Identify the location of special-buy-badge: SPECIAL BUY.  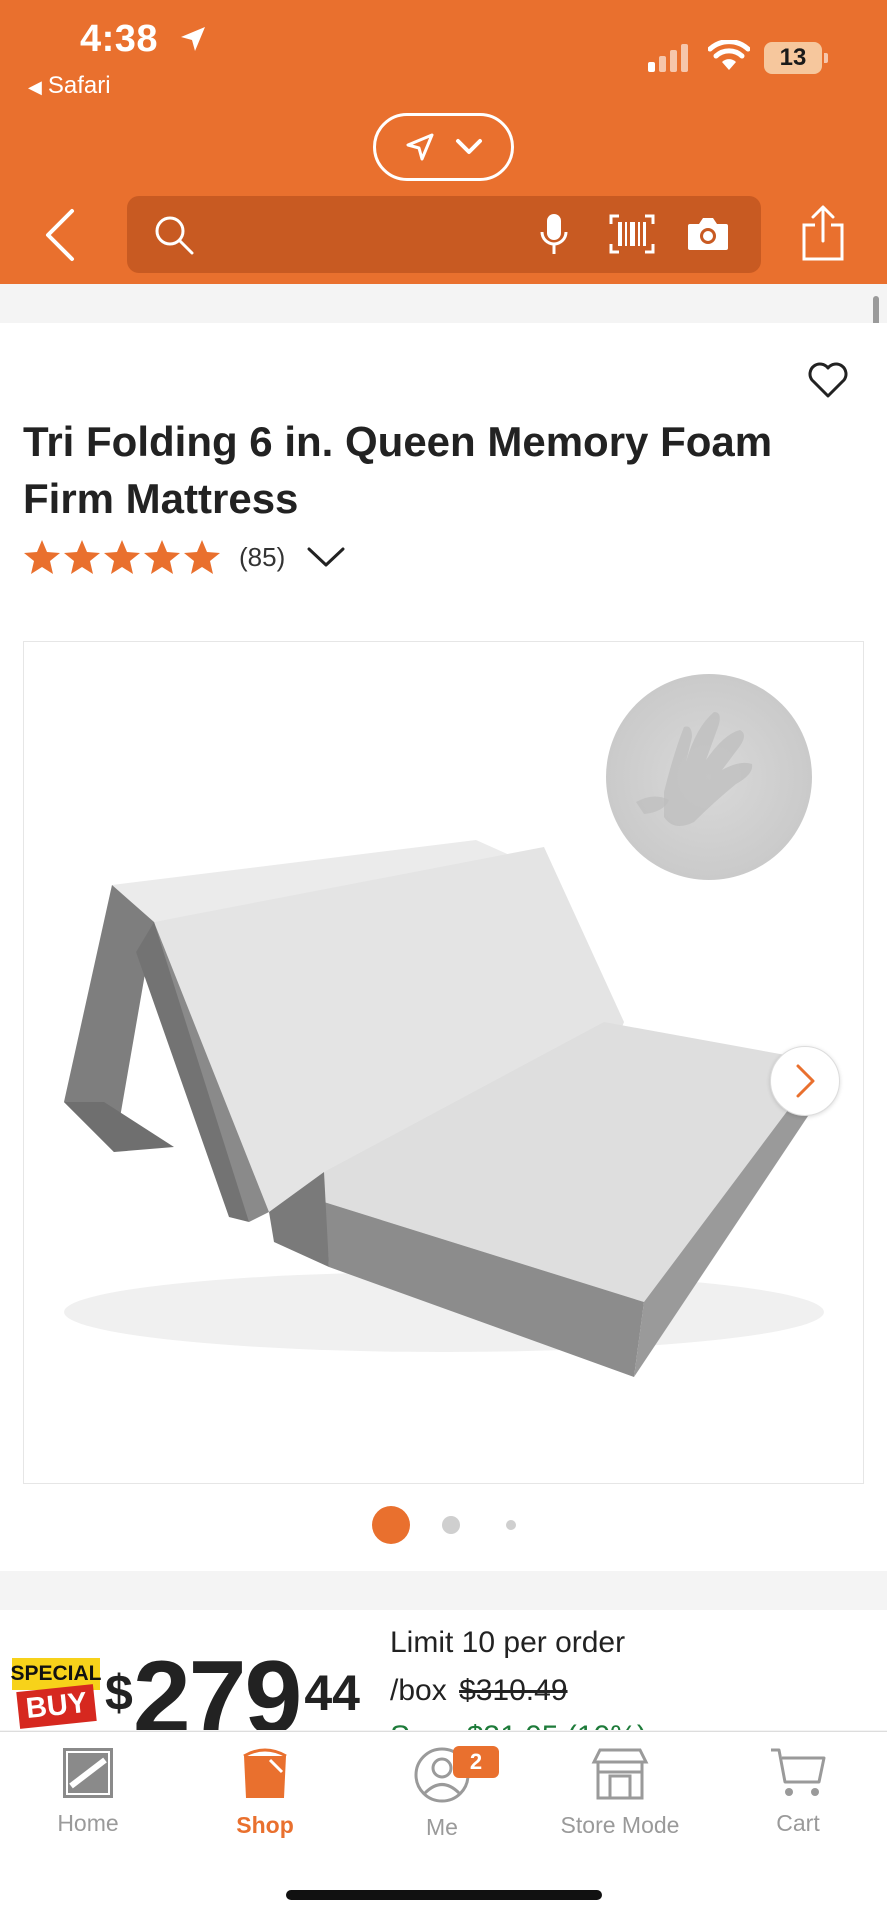
(56, 1693).